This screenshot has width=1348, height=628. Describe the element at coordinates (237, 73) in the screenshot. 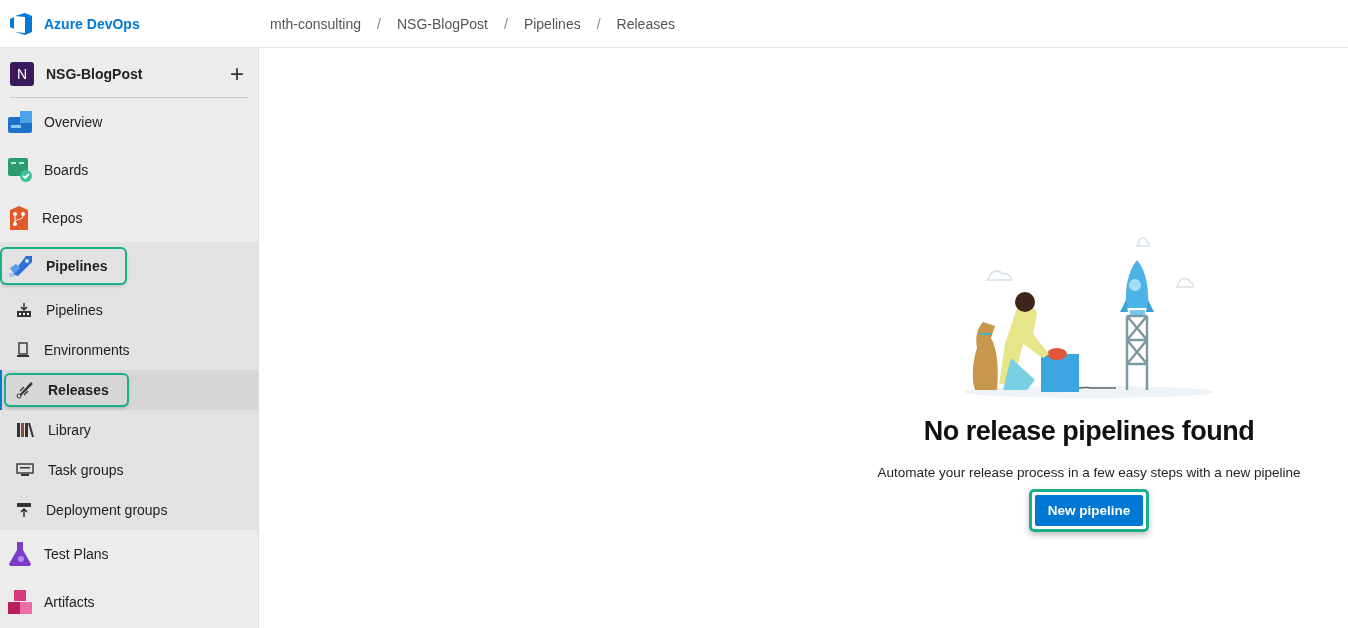

I see `add-button: +` at that location.